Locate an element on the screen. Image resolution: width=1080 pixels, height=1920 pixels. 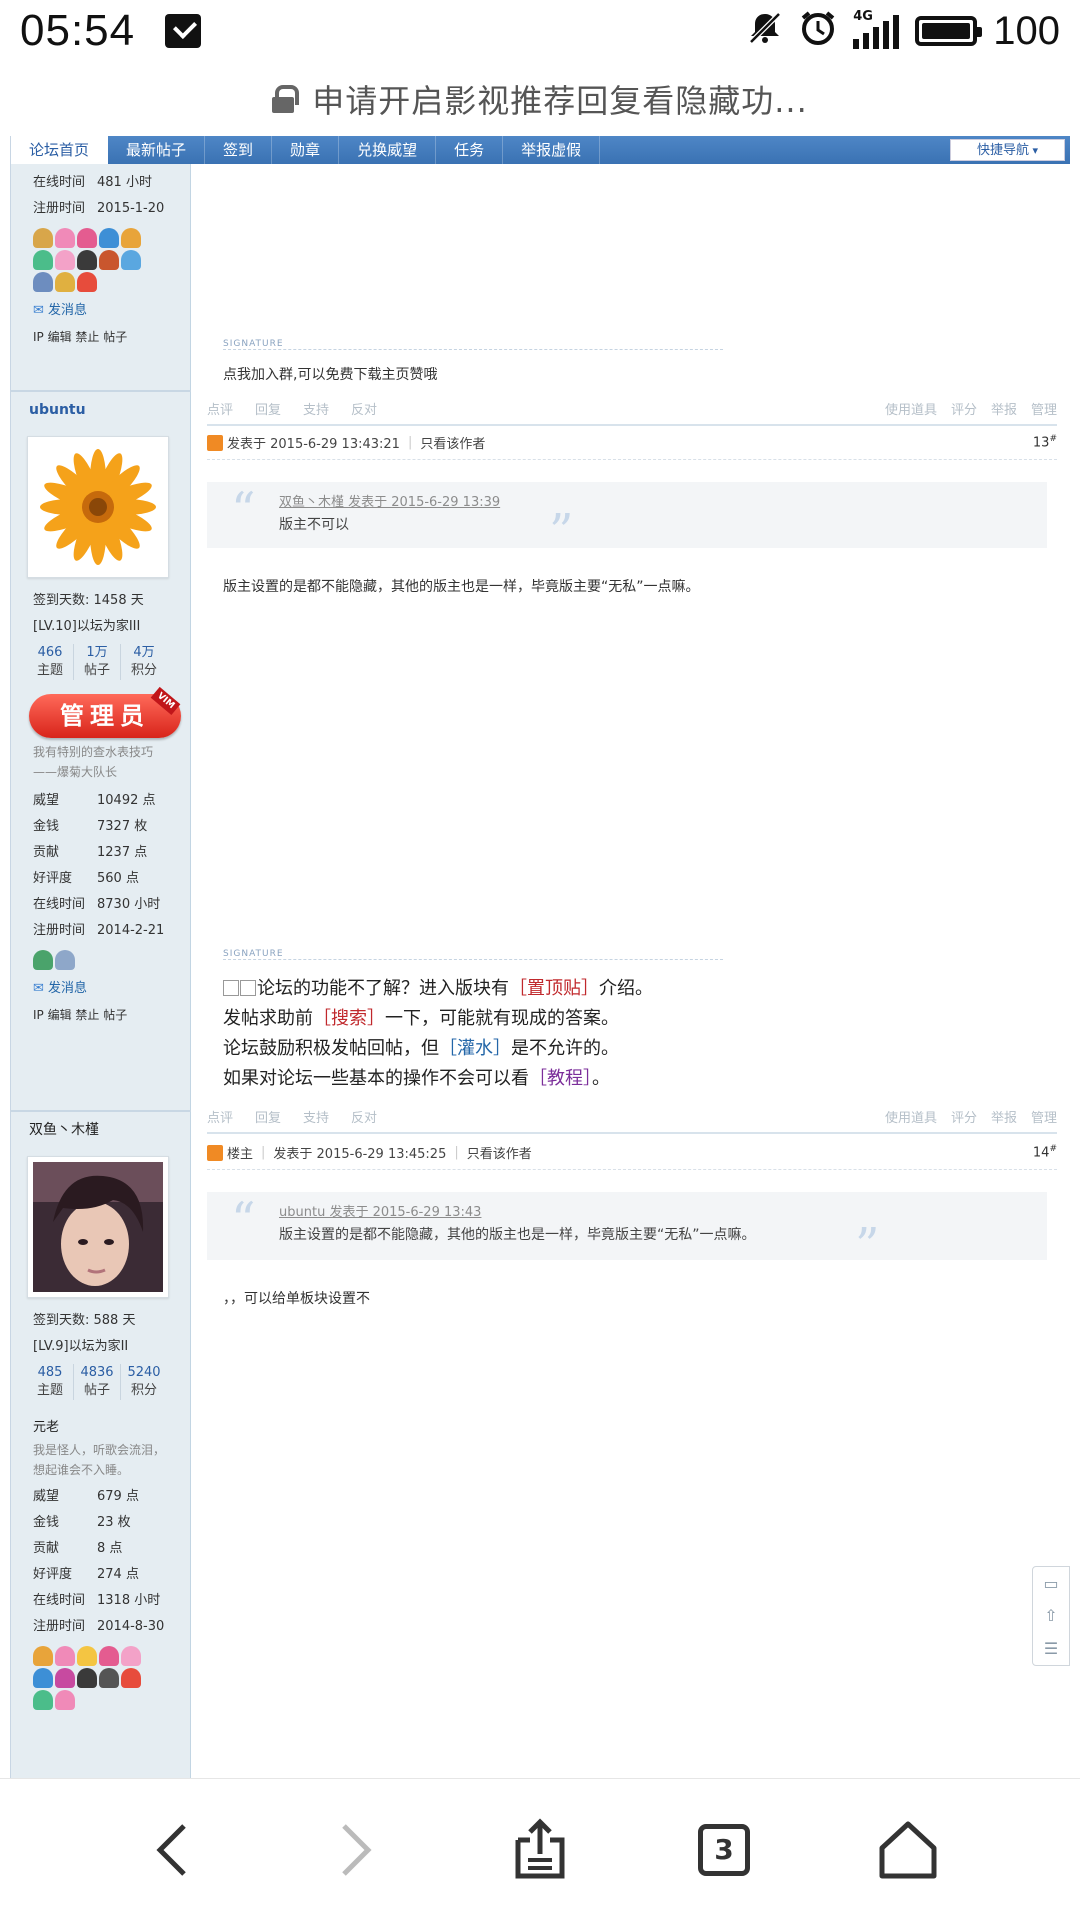
op-tag: 楼主 is located at coordinates (240, 1154).